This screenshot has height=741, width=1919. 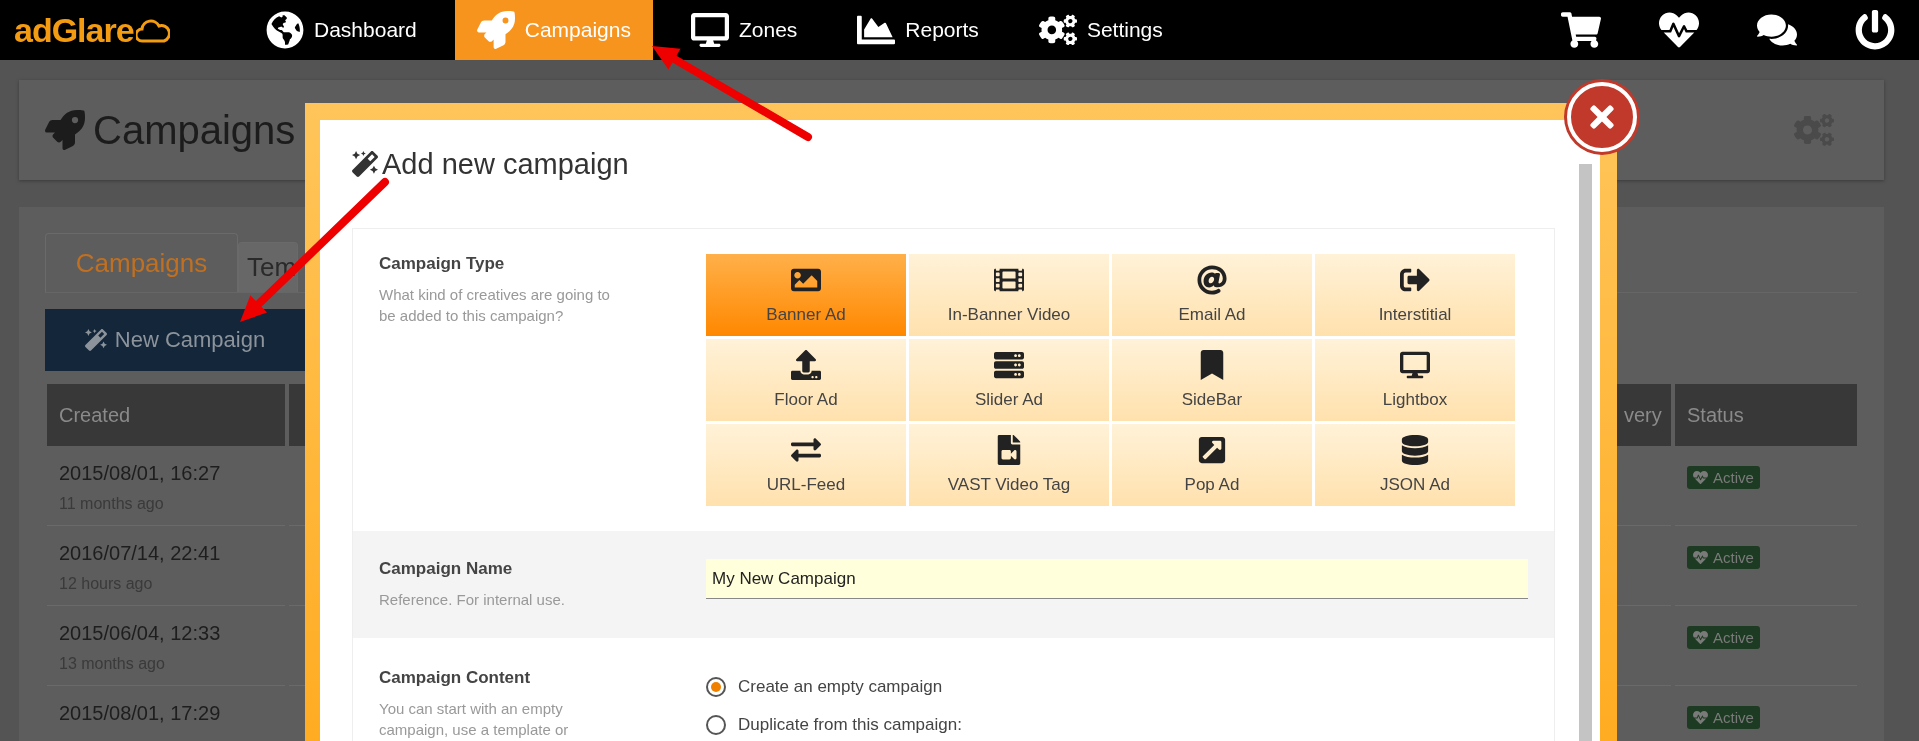 I want to click on radio-label: Create an empty campaign, so click(x=840, y=687).